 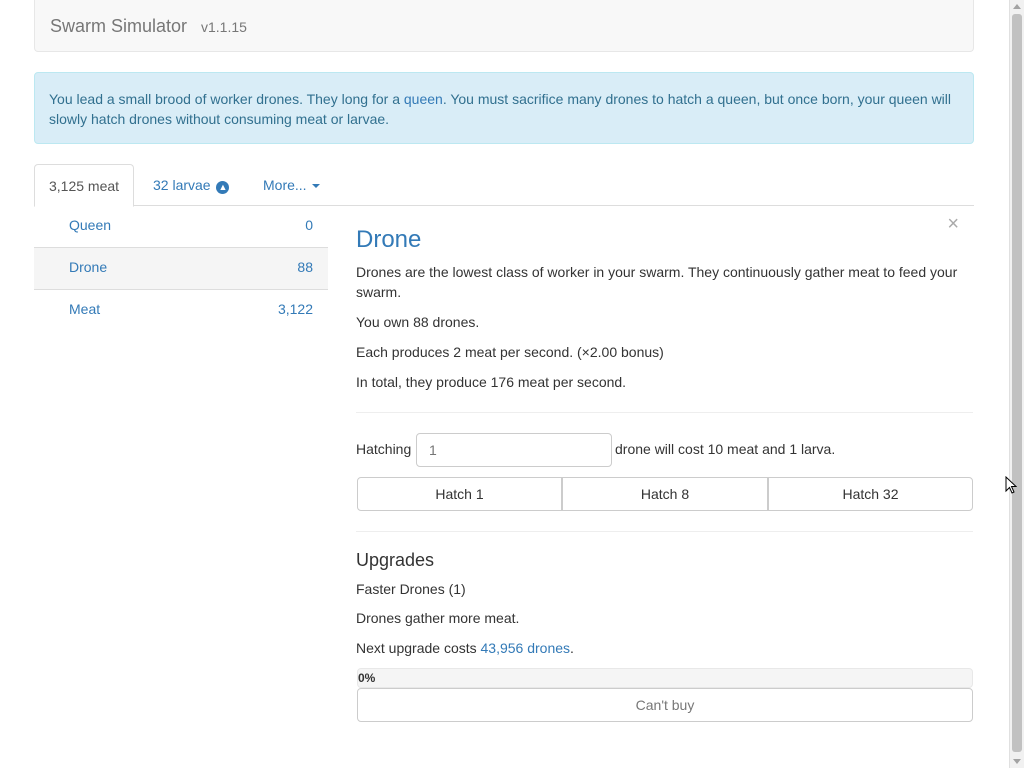 I want to click on close-icon: ×, so click(x=953, y=224).